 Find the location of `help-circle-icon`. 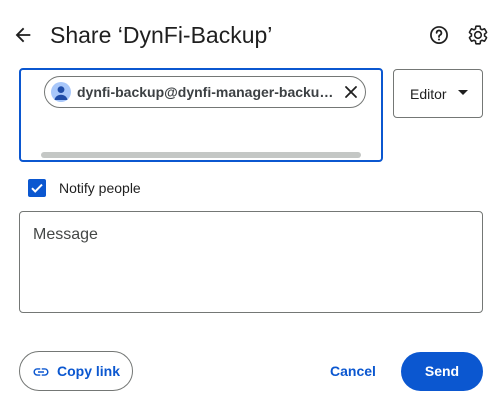

help-circle-icon is located at coordinates (439, 35).